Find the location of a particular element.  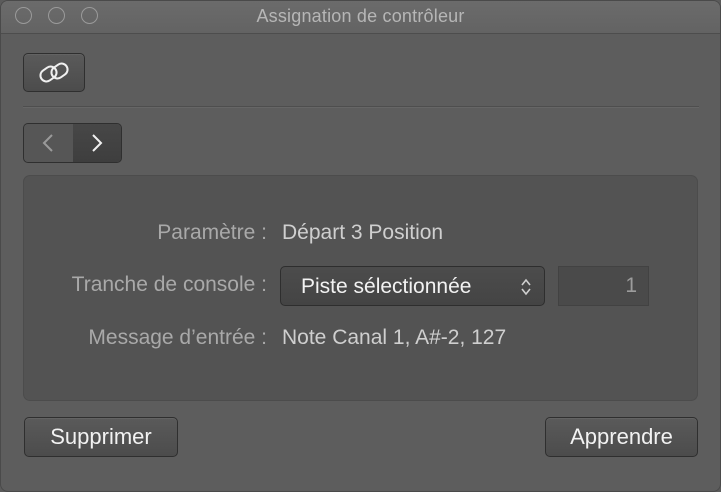

input-message-value: Note Canal 1, A#-2, 127 is located at coordinates (394, 337).